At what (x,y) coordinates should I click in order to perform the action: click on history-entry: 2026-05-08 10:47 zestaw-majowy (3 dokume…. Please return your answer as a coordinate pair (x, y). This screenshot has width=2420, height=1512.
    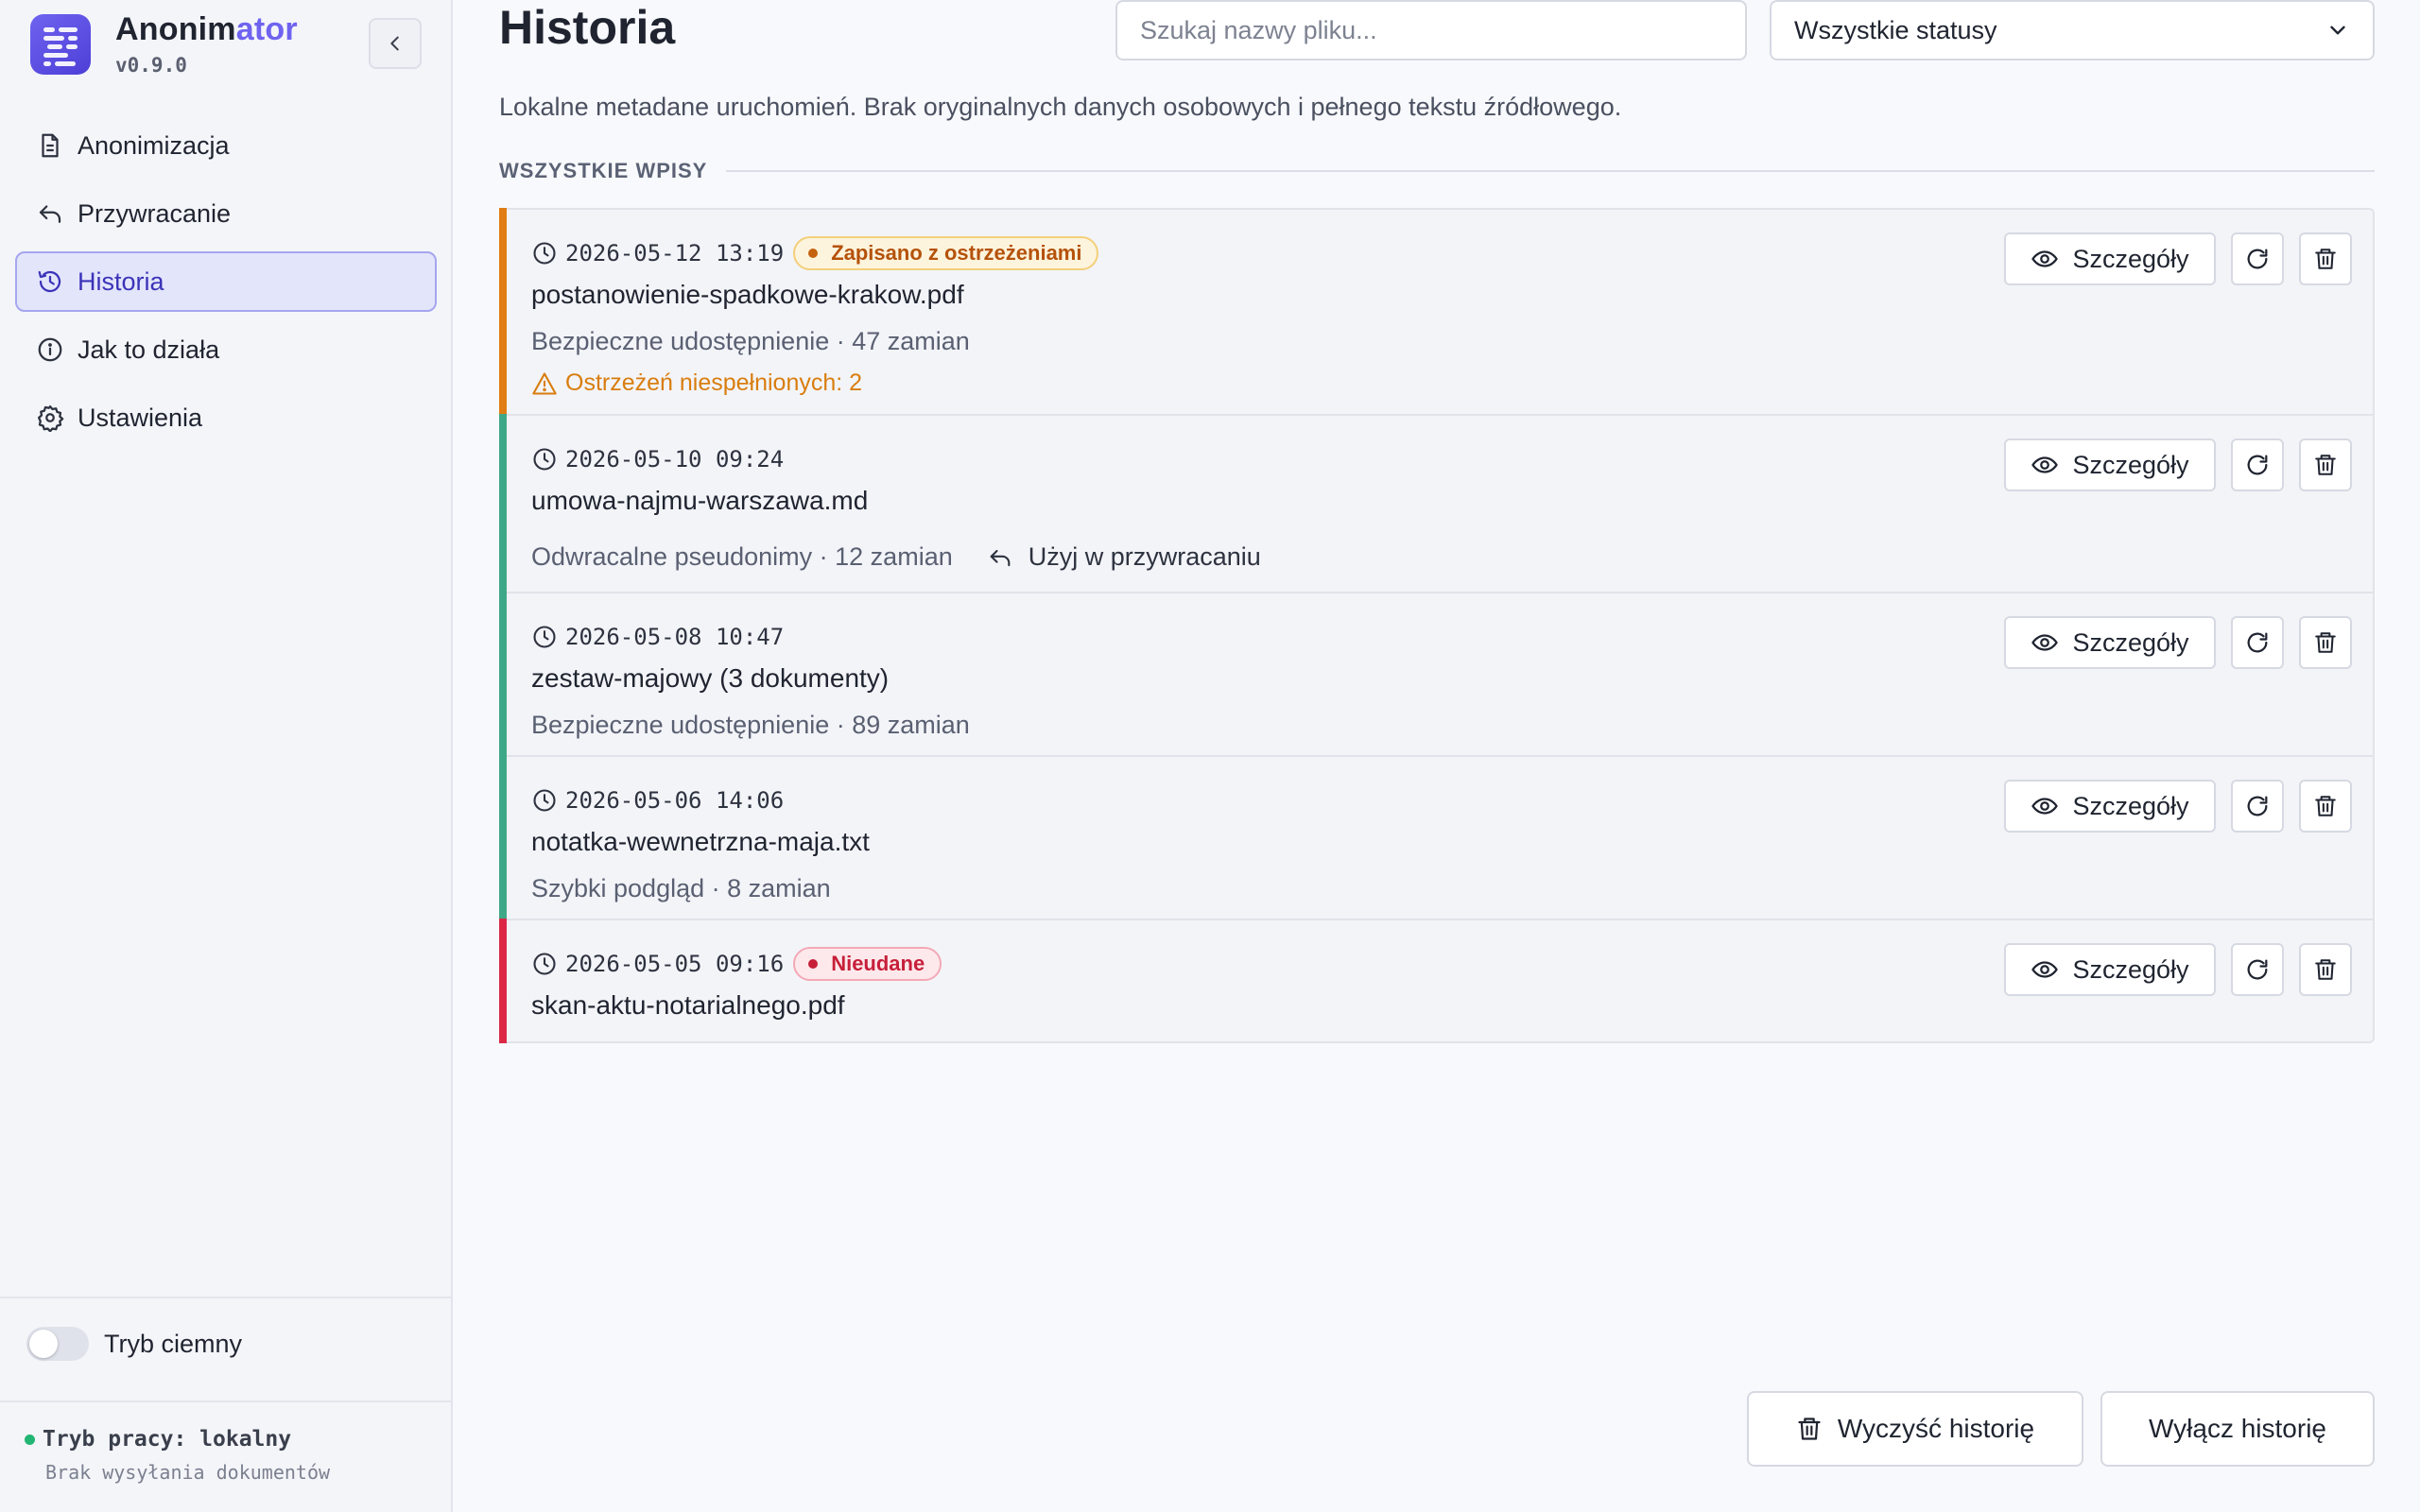
    Looking at the image, I should click on (1436, 674).